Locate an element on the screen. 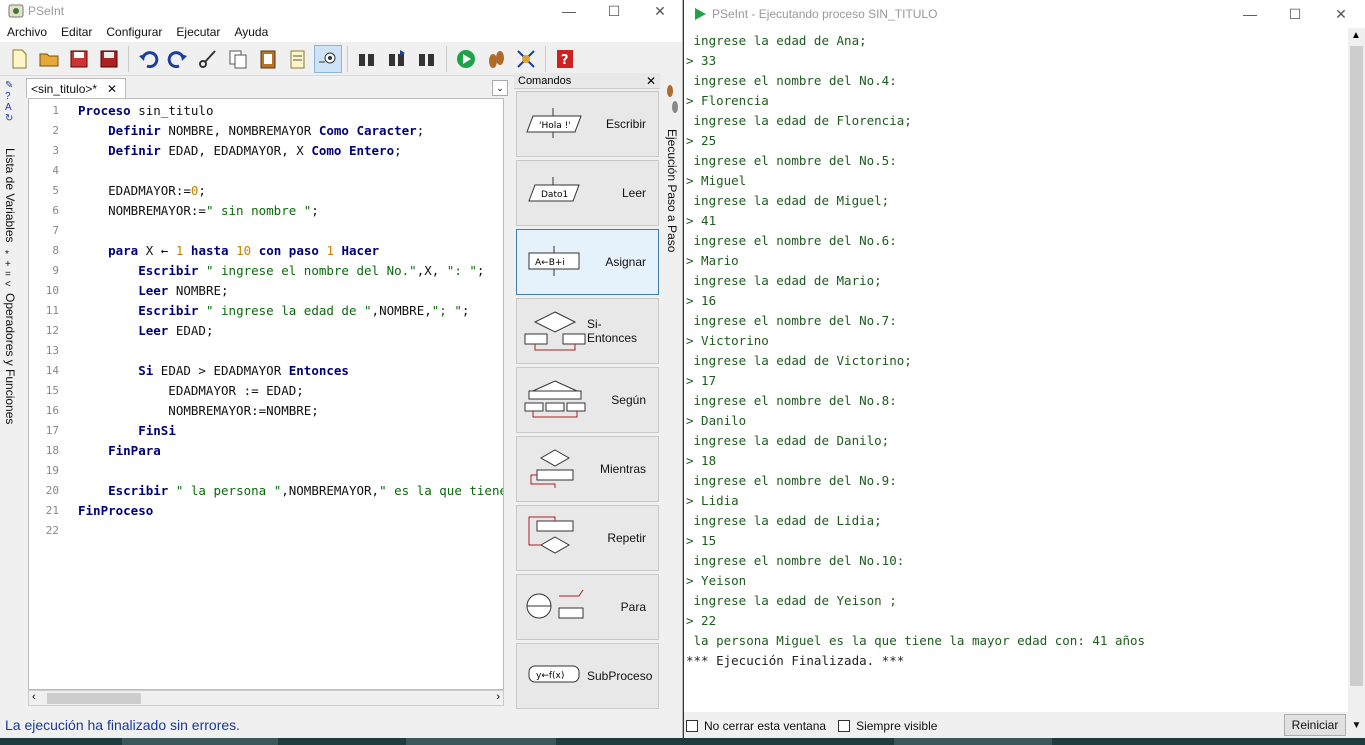 Image resolution: width=1365 pixels, height=745 pixels. command-label: Leer is located at coordinates (633, 193).